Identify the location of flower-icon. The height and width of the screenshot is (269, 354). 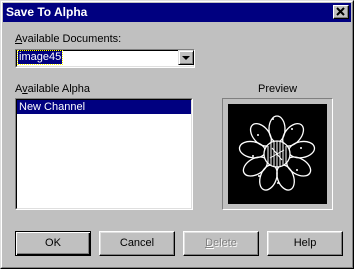
(277, 153).